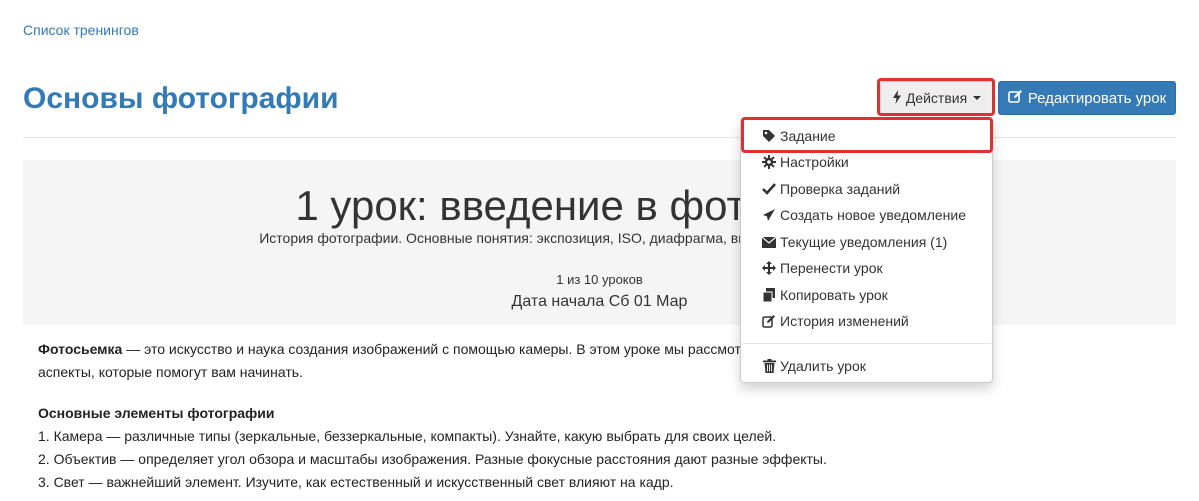  I want to click on intro-paragraph-line2: аспекты, которые помогут вам начинать., so click(170, 372).